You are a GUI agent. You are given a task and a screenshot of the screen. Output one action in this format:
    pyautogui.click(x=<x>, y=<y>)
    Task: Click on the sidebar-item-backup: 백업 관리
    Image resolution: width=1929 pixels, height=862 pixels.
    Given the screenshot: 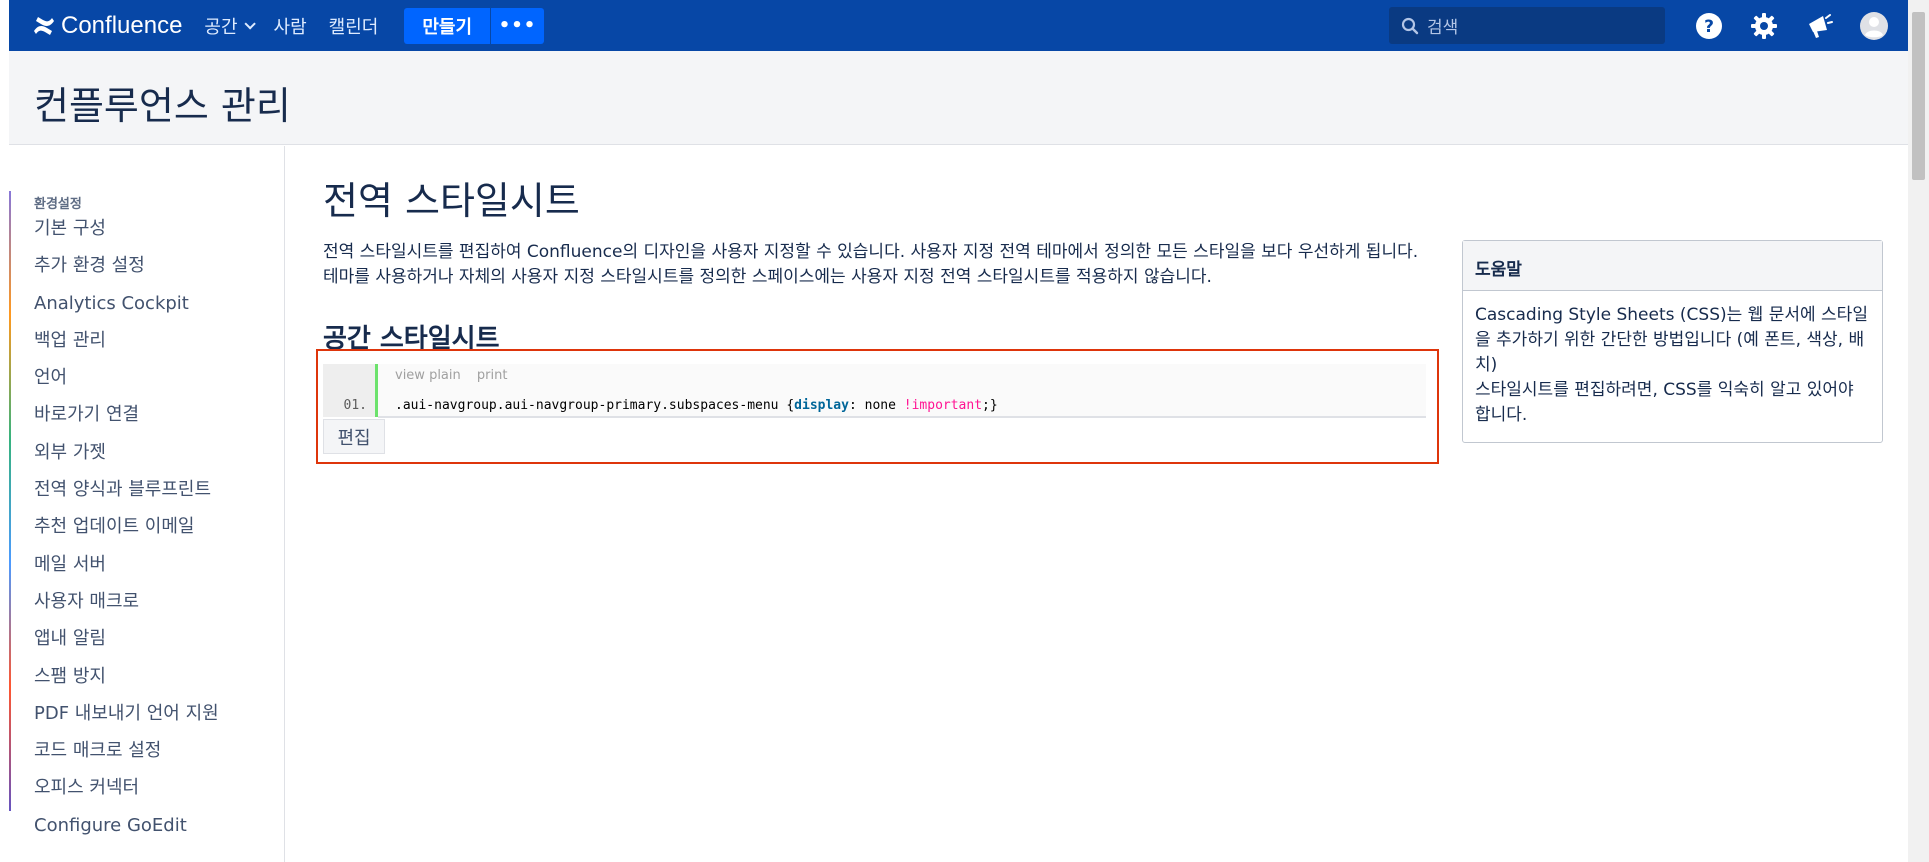 What is the action you would take?
    pyautogui.click(x=126, y=346)
    